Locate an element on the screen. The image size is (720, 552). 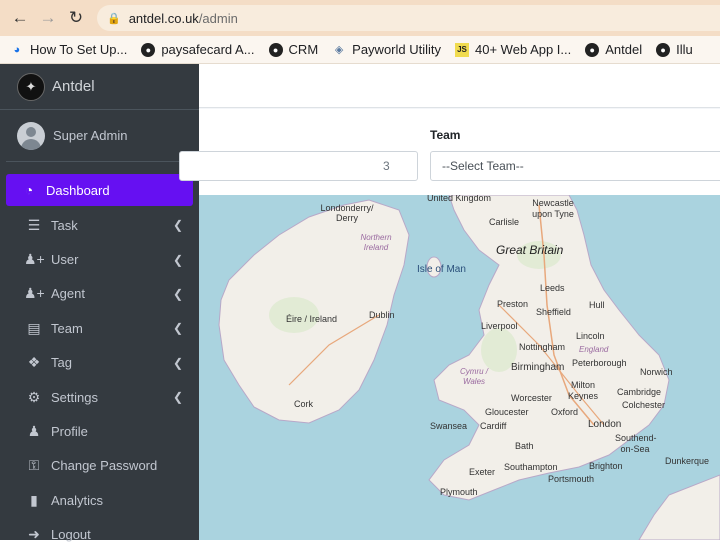
book-icon: ▤ is located at coordinates (34, 327).